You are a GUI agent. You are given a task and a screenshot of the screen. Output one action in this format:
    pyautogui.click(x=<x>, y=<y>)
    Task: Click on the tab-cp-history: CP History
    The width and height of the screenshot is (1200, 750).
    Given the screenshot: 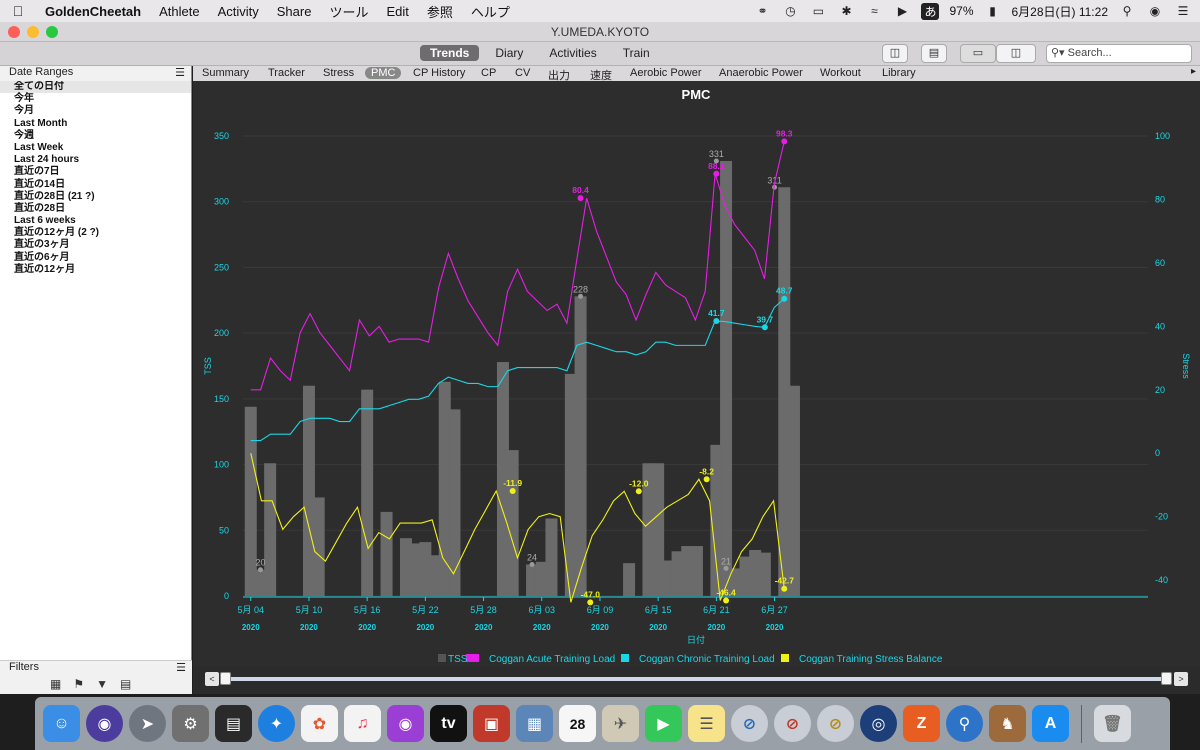 What is the action you would take?
    pyautogui.click(x=439, y=73)
    